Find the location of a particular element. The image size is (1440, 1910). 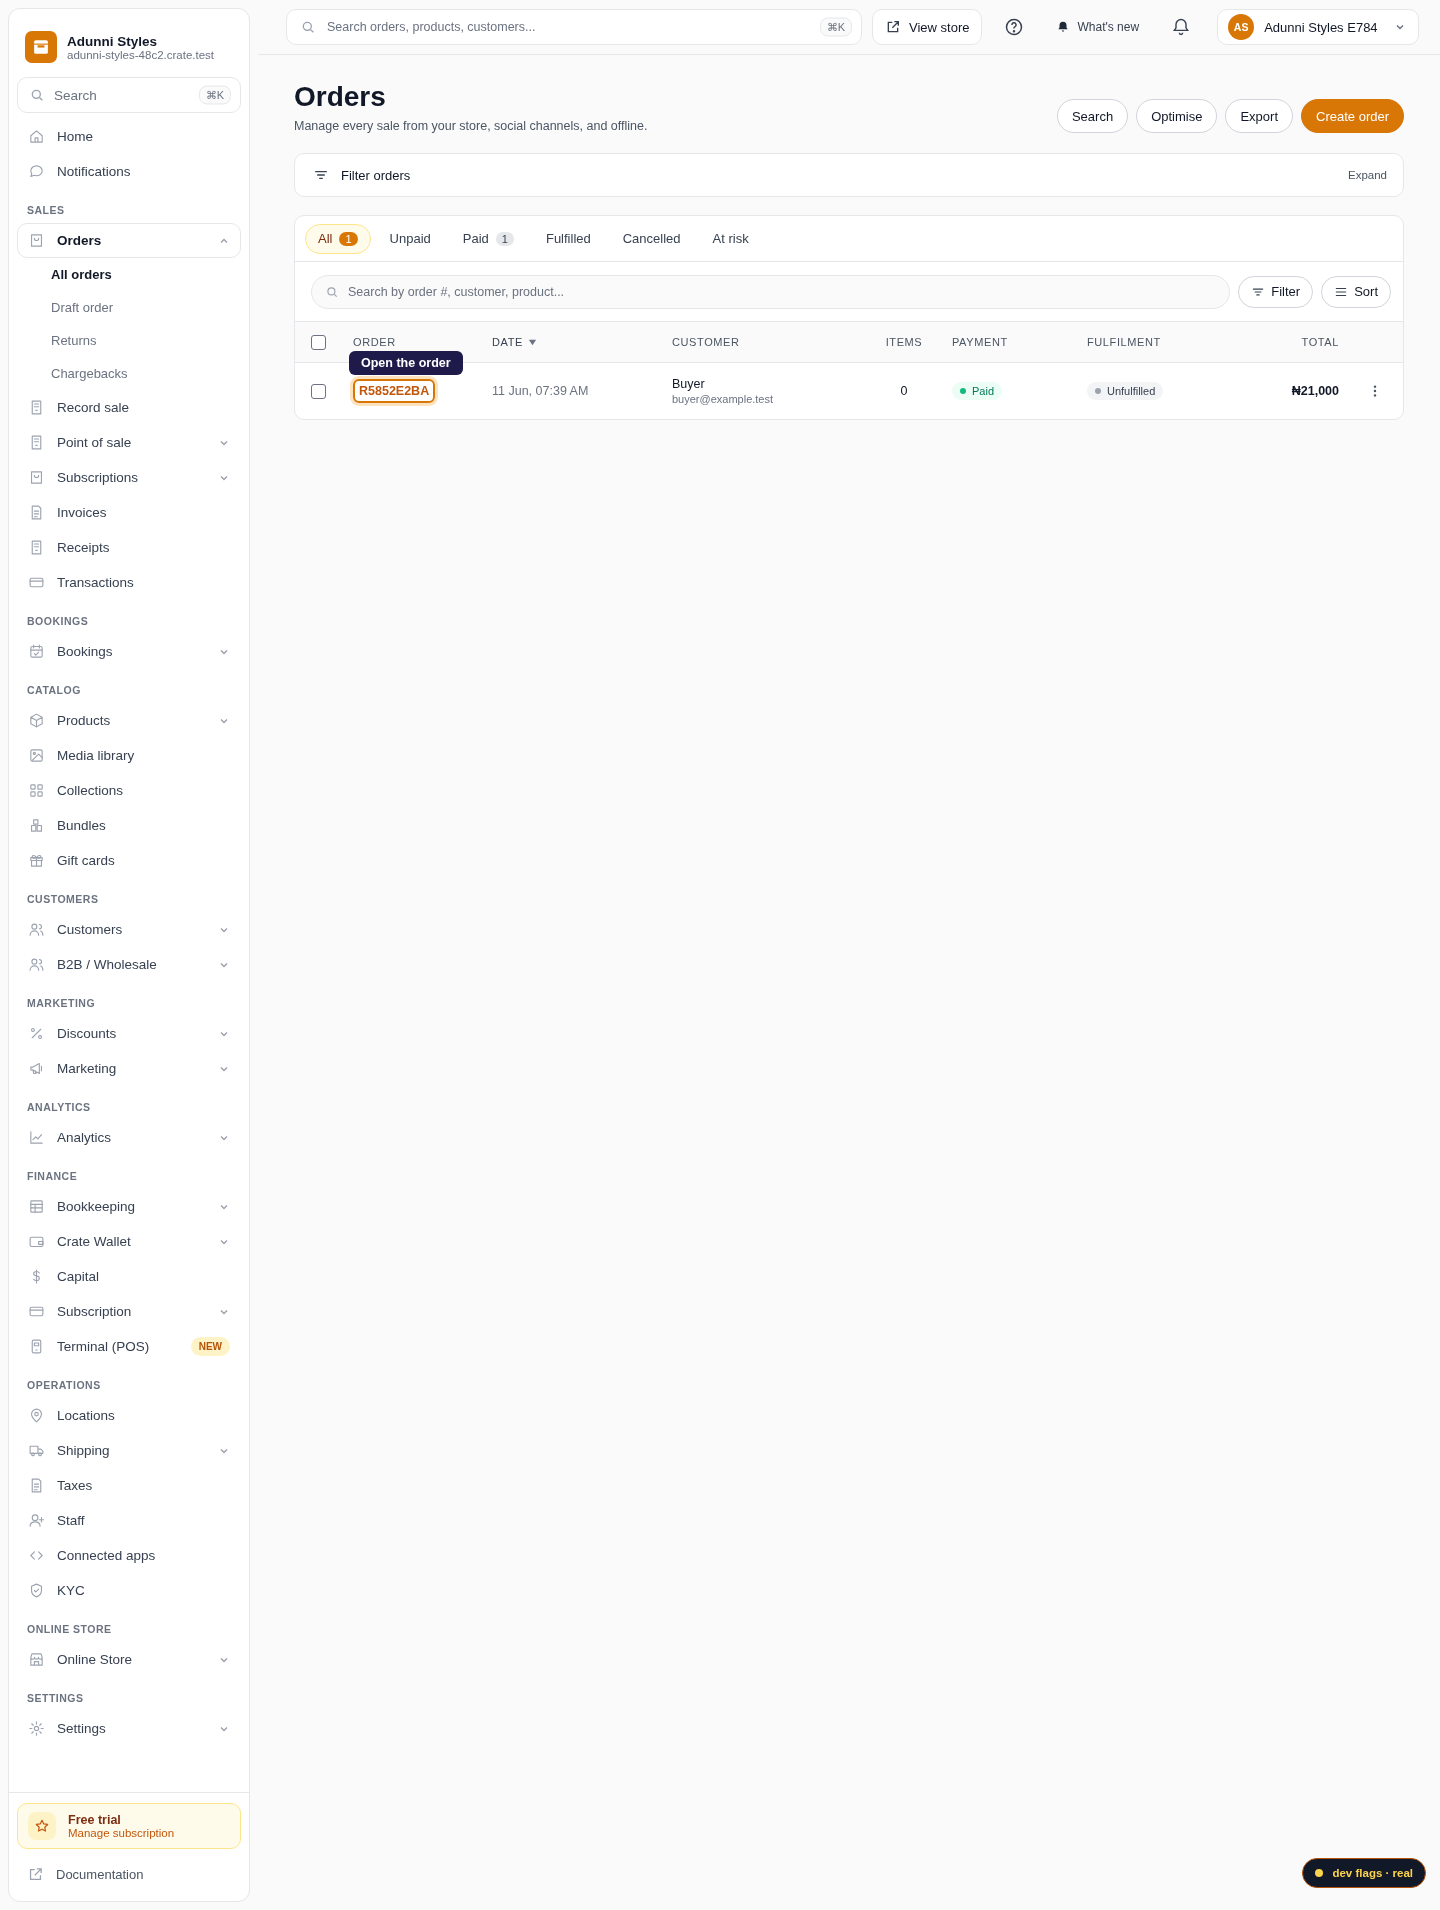

table-cell: ₦21,000 is located at coordinates (1315, 391).